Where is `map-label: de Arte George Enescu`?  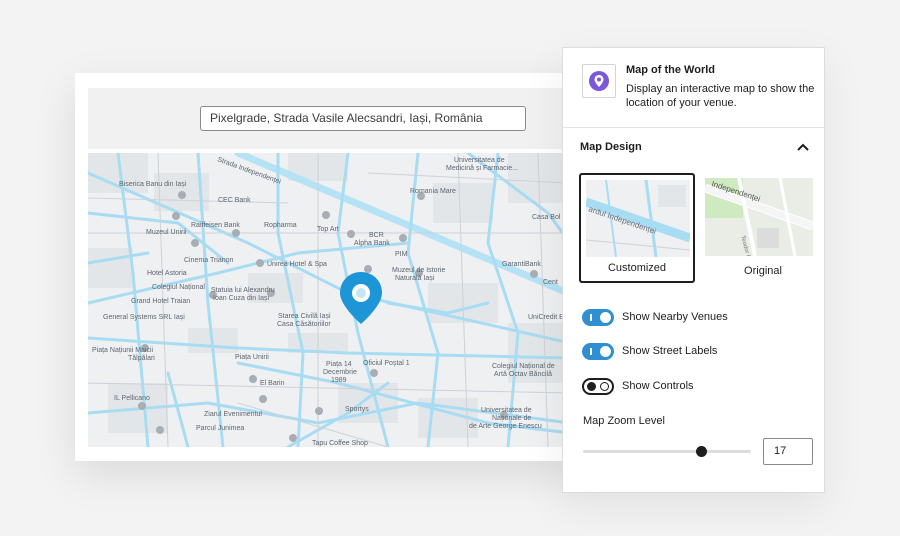
map-label: de Arte George Enescu is located at coordinates (505, 426).